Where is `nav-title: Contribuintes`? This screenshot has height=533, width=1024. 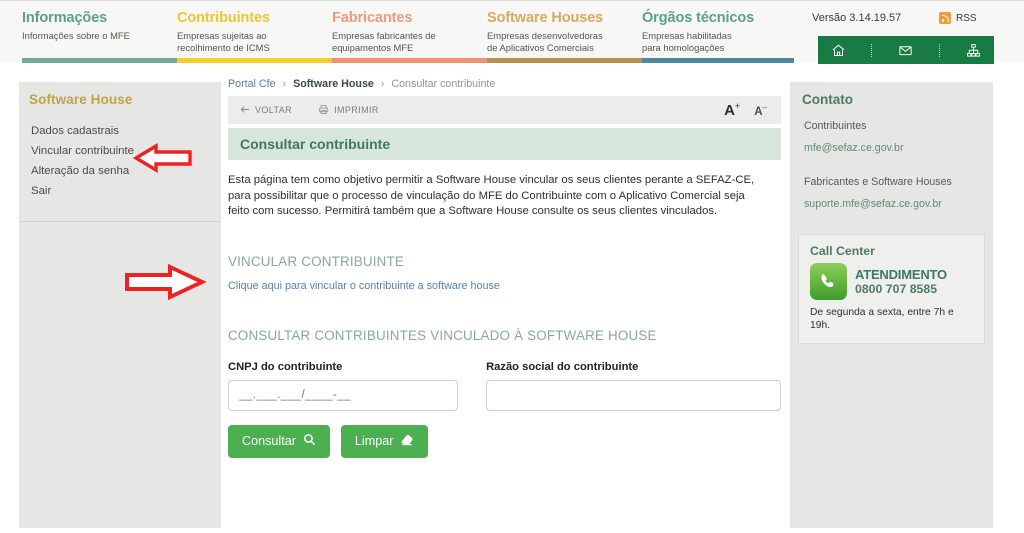
nav-title: Contribuintes is located at coordinates (223, 18).